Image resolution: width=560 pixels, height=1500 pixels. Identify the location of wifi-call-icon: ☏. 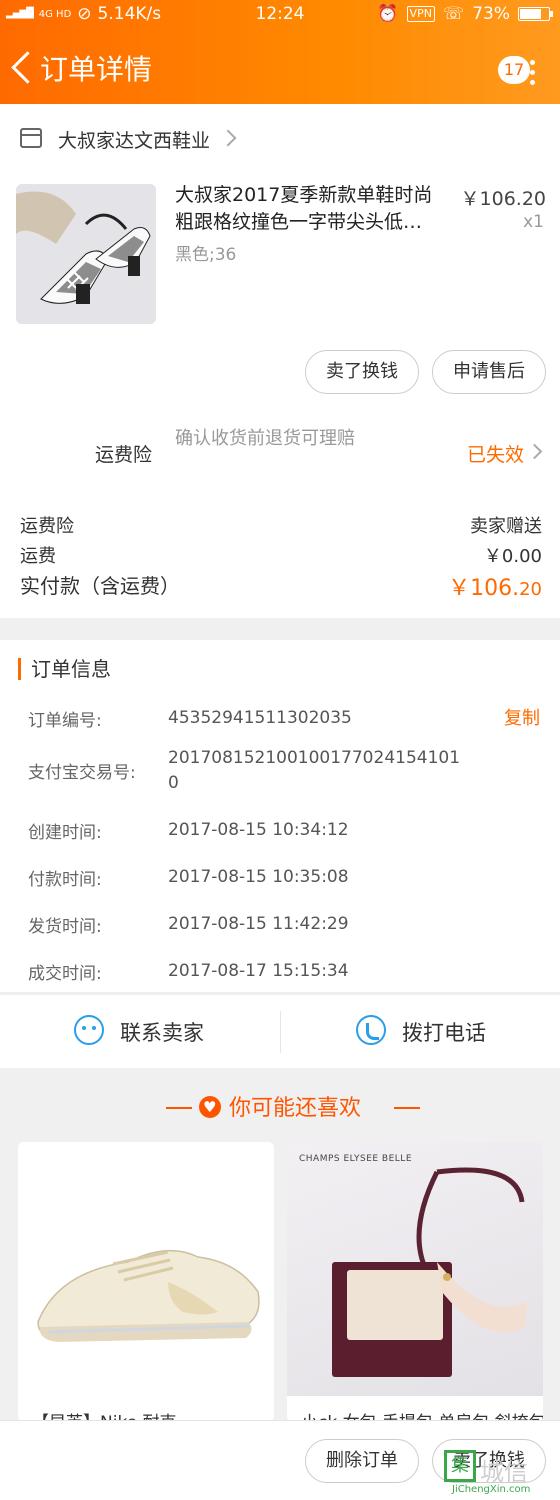
(453, 14).